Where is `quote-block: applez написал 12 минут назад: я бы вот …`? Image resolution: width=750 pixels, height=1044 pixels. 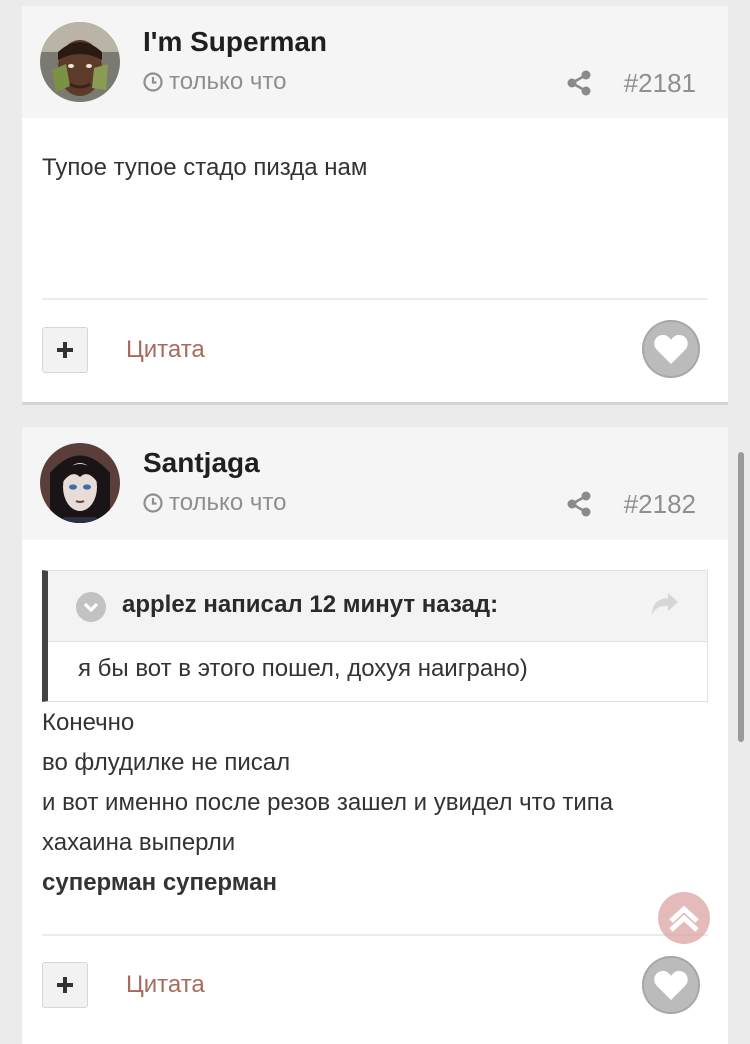
quote-block: applez написал 12 минут назад: я бы вот … is located at coordinates (375, 636).